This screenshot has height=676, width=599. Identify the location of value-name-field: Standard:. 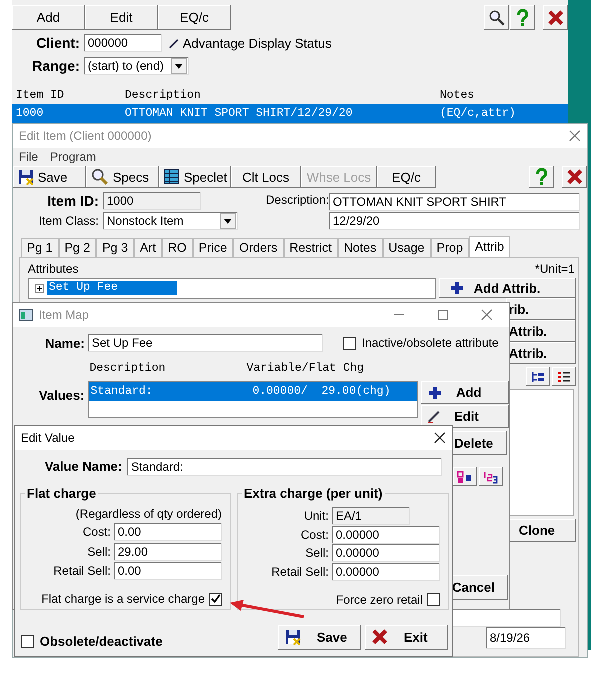
(284, 467).